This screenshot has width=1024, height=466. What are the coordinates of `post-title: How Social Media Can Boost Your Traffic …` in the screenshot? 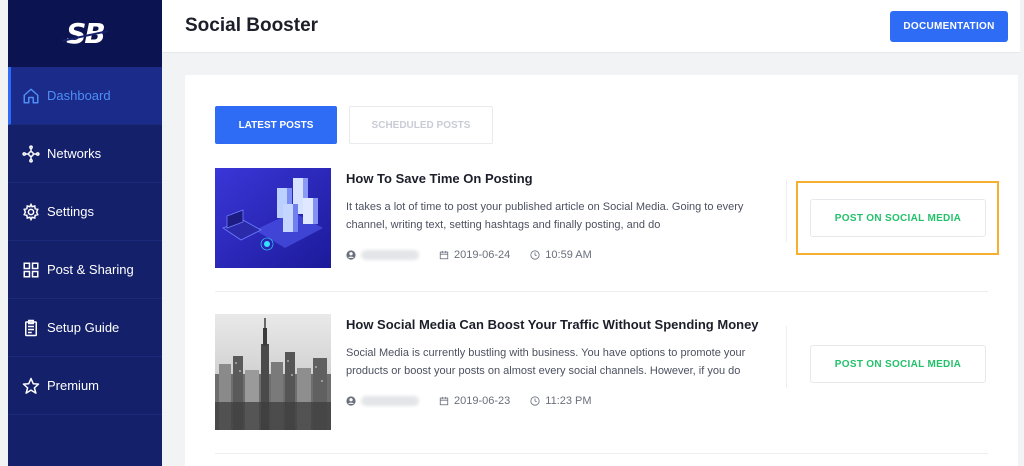 It's located at (552, 324).